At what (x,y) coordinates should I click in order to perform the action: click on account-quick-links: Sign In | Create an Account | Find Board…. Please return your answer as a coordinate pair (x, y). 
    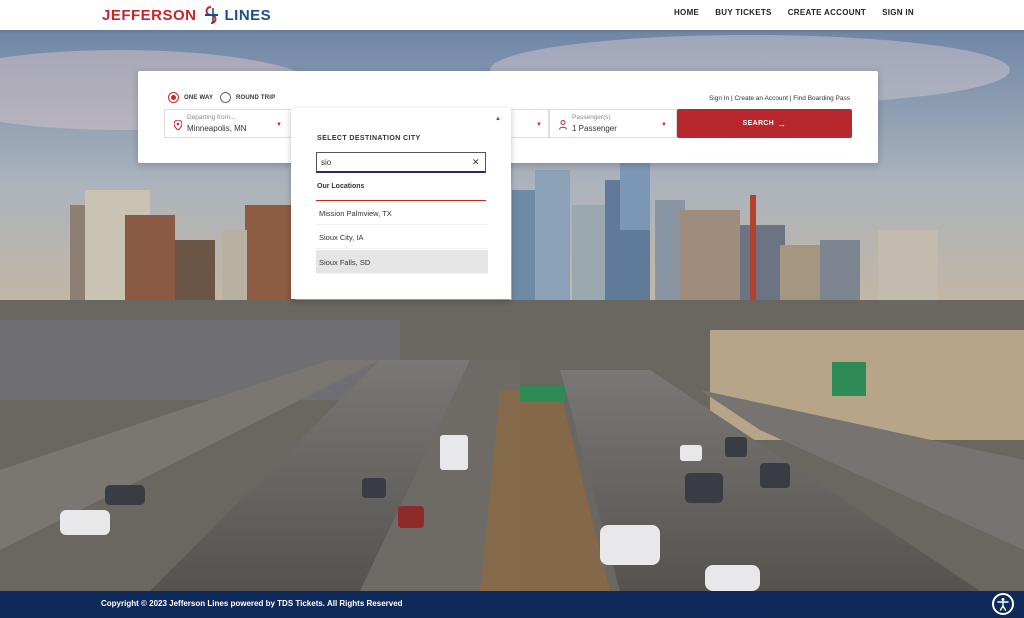
    Looking at the image, I should click on (779, 98).